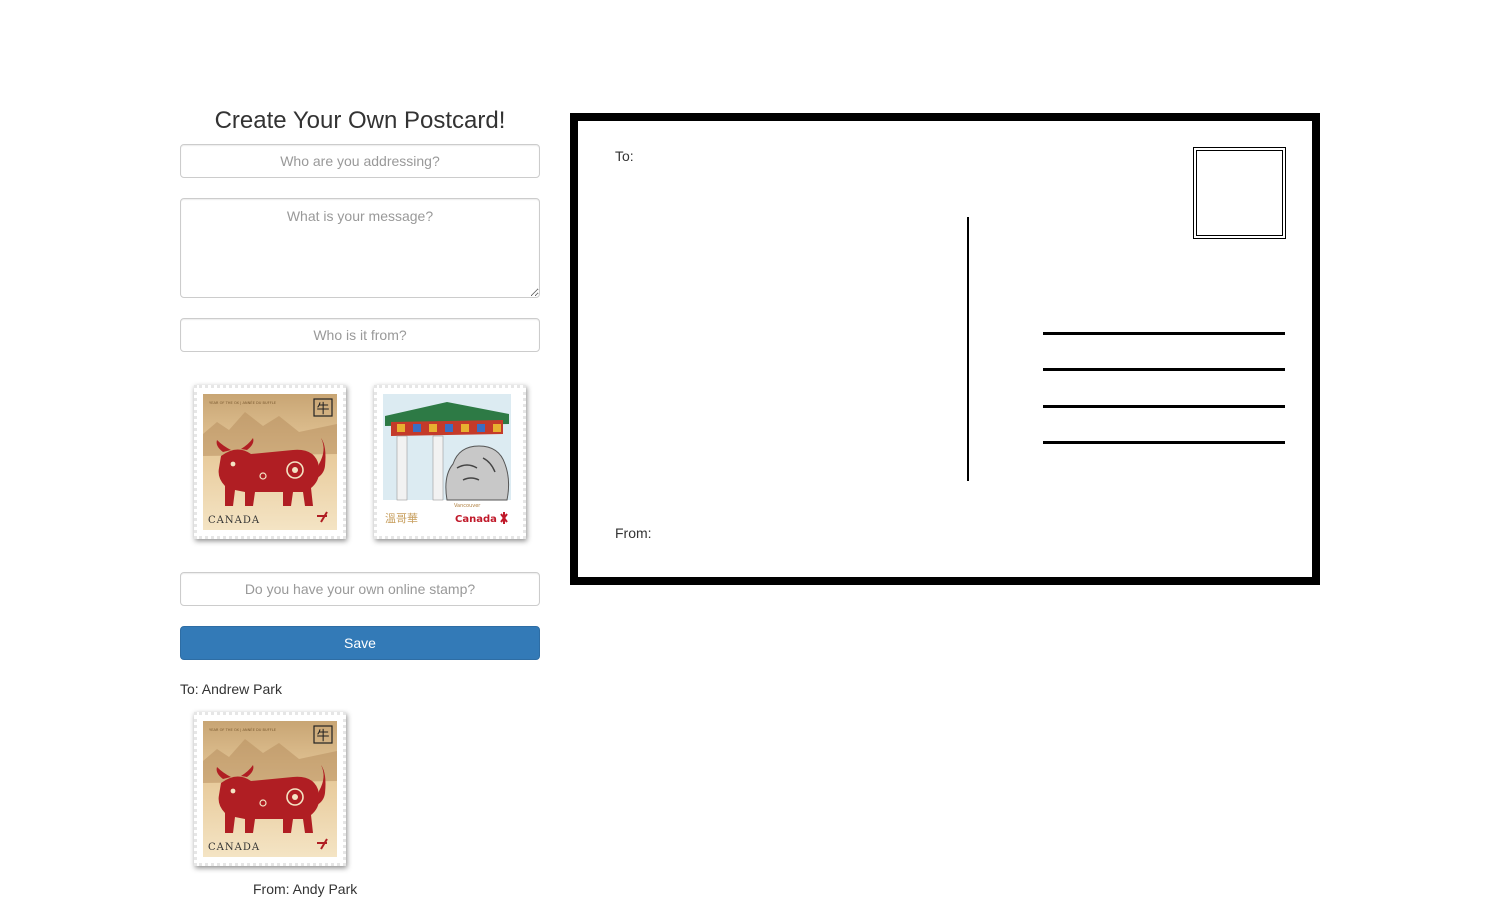 The height and width of the screenshot is (900, 1500). Describe the element at coordinates (322, 736) in the screenshot. I see `saved-stamp-glyph: 牛` at that location.